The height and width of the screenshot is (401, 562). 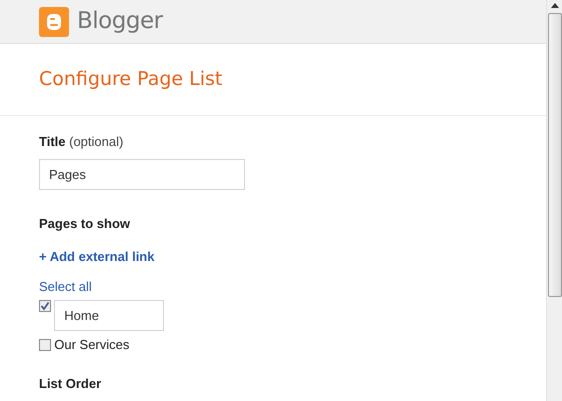 I want to click on section-label: List Order, so click(x=70, y=383).